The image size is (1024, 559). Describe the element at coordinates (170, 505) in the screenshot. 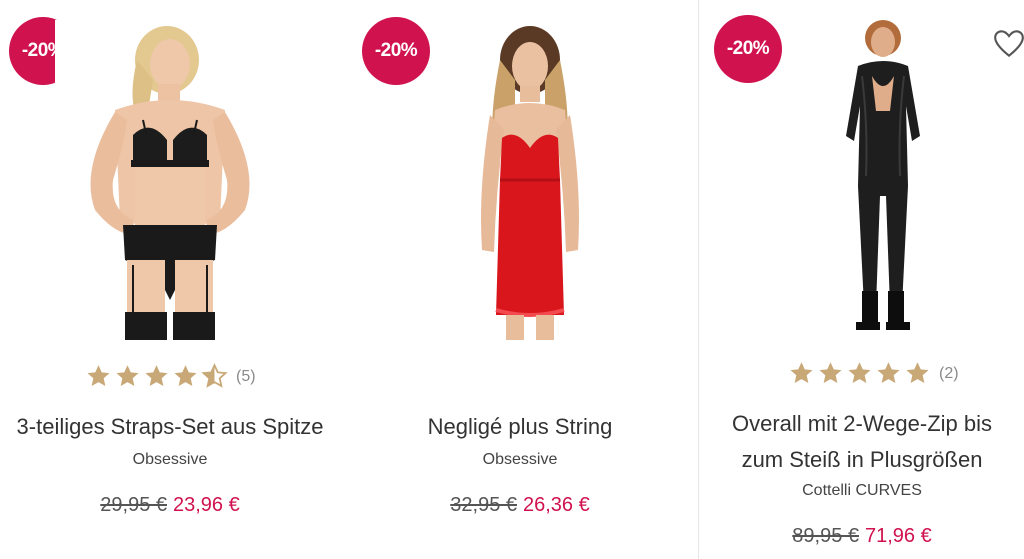

I see `product-price: 29,95 € 23,96 €` at that location.